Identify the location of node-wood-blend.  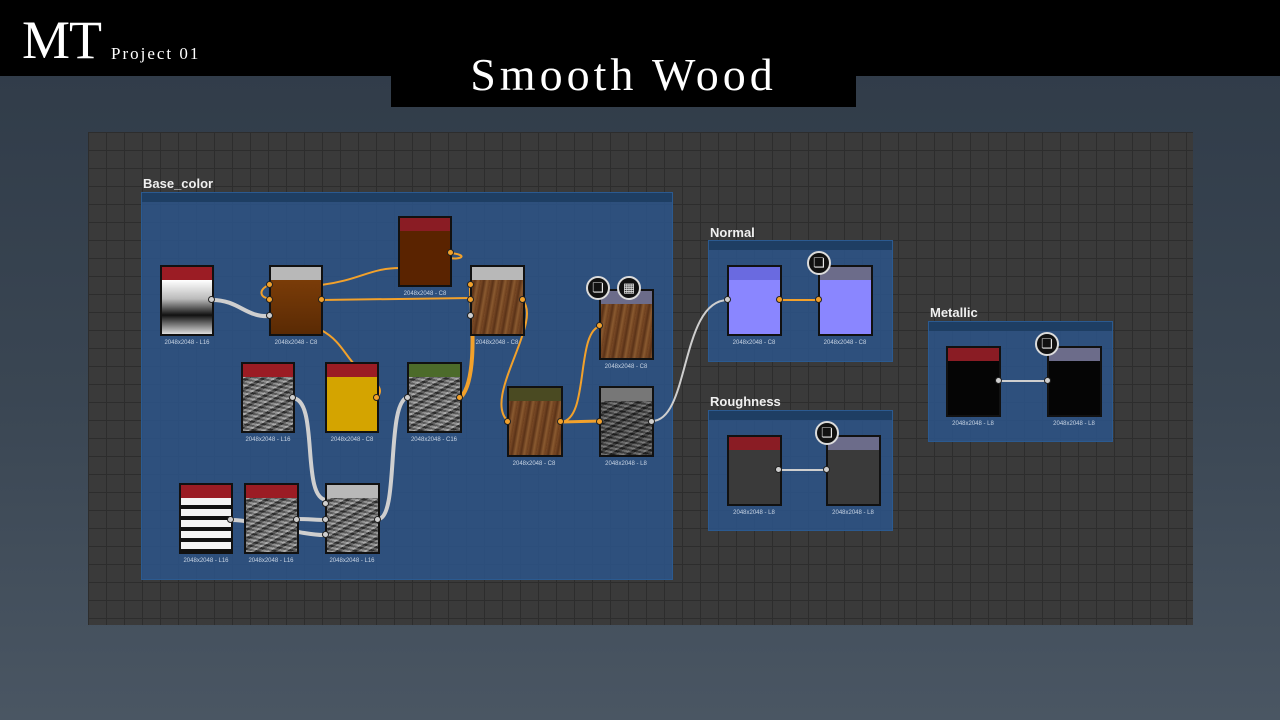
(497, 300).